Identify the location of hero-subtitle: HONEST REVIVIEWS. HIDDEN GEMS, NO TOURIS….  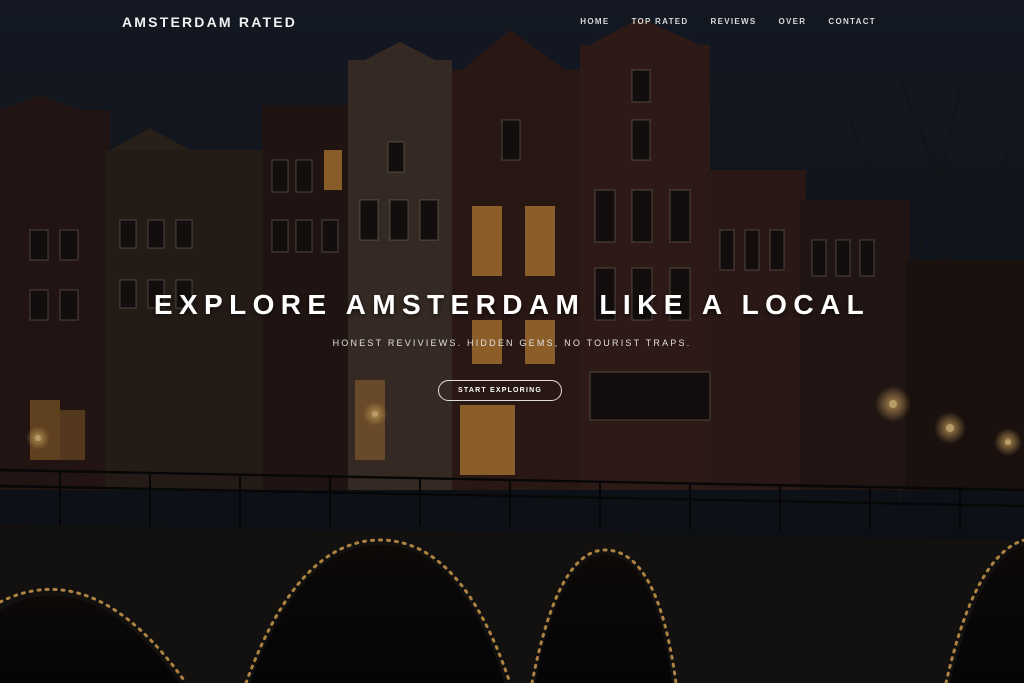
(512, 343).